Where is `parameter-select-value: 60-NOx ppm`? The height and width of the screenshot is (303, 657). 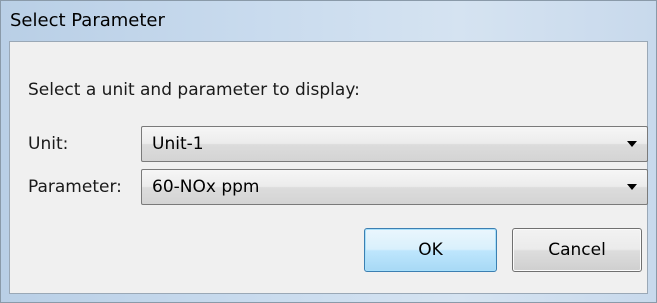
parameter-select-value: 60-NOx ppm is located at coordinates (206, 187).